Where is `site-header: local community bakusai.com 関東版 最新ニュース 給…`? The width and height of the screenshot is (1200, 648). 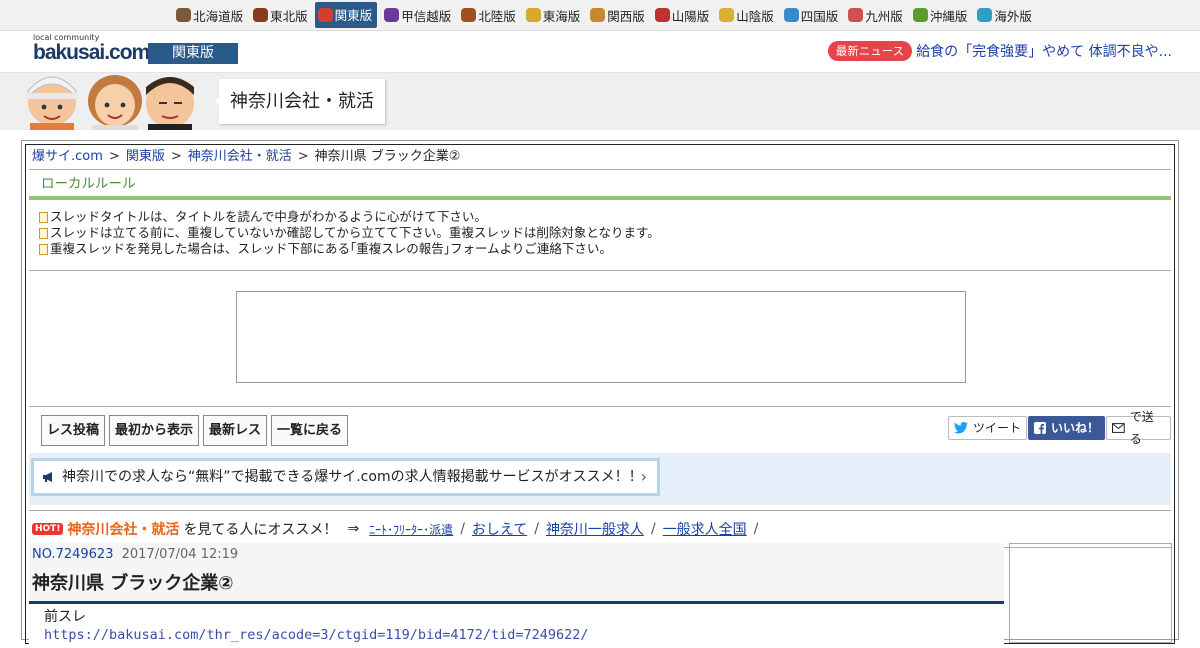
site-header: local community bakusai.com 関東版 最新ニュース 給… is located at coordinates (600, 52).